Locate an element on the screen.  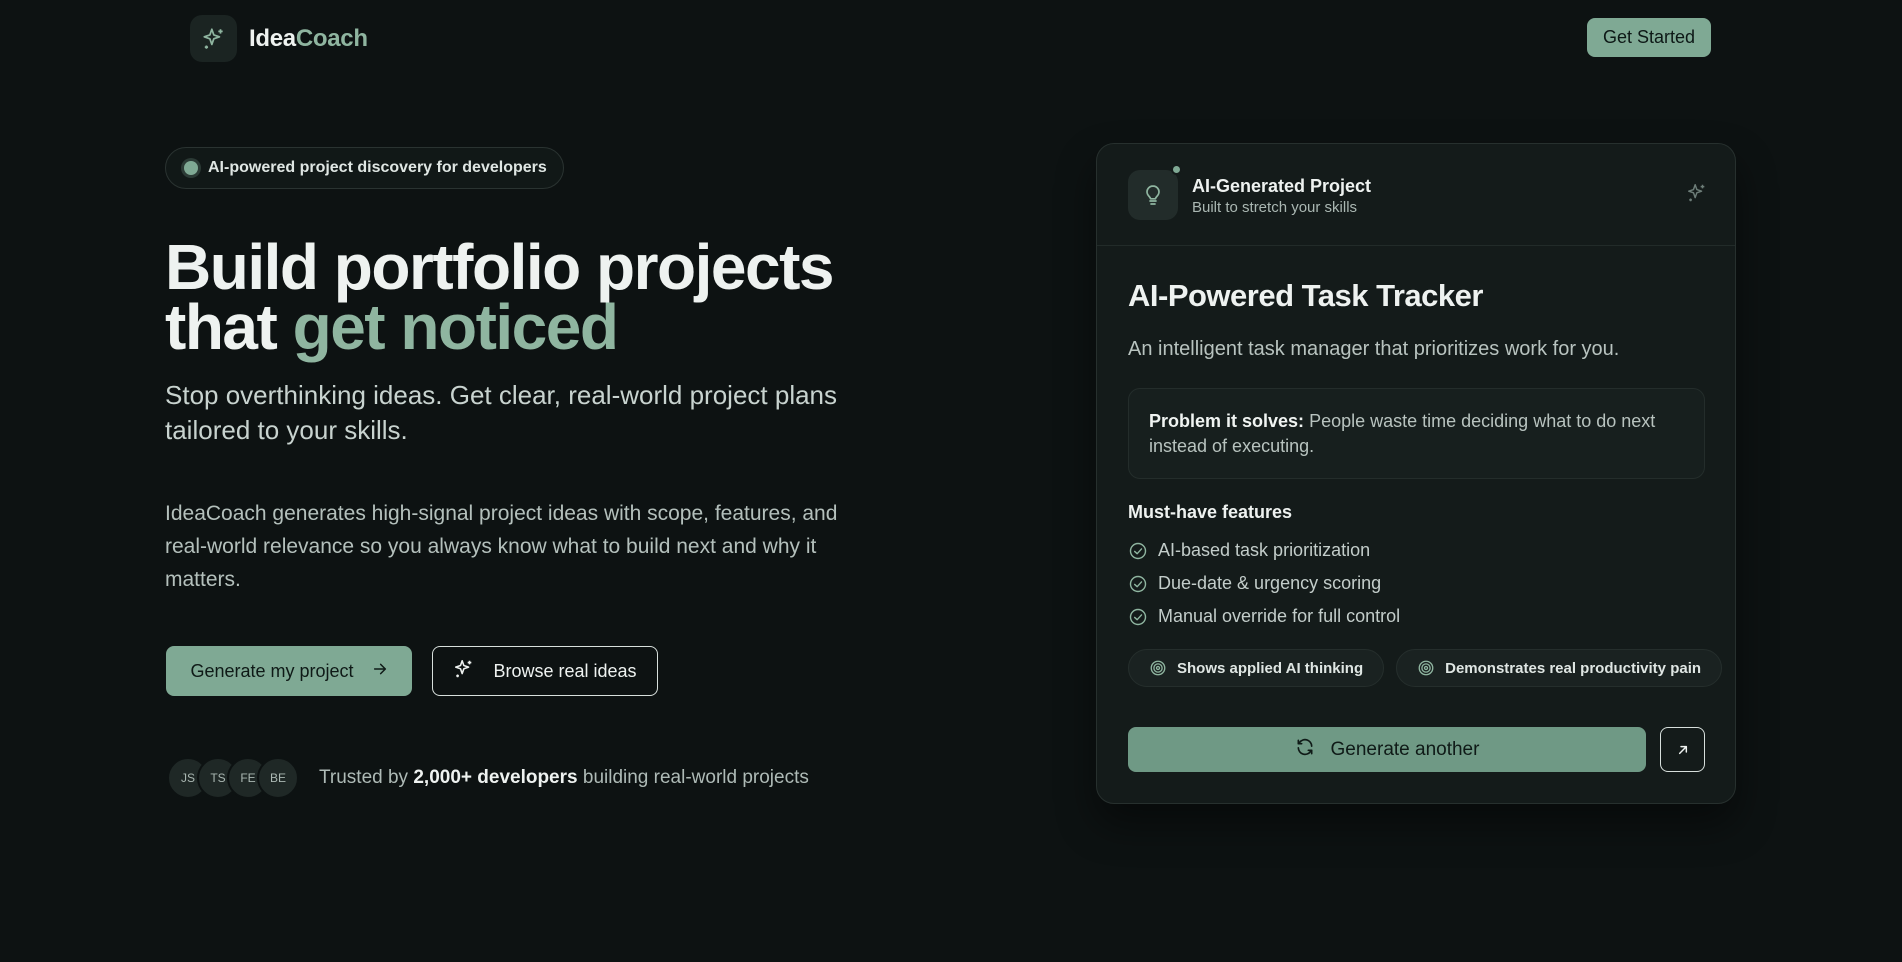
generate-another-button: Generate another is located at coordinates (1387, 749).